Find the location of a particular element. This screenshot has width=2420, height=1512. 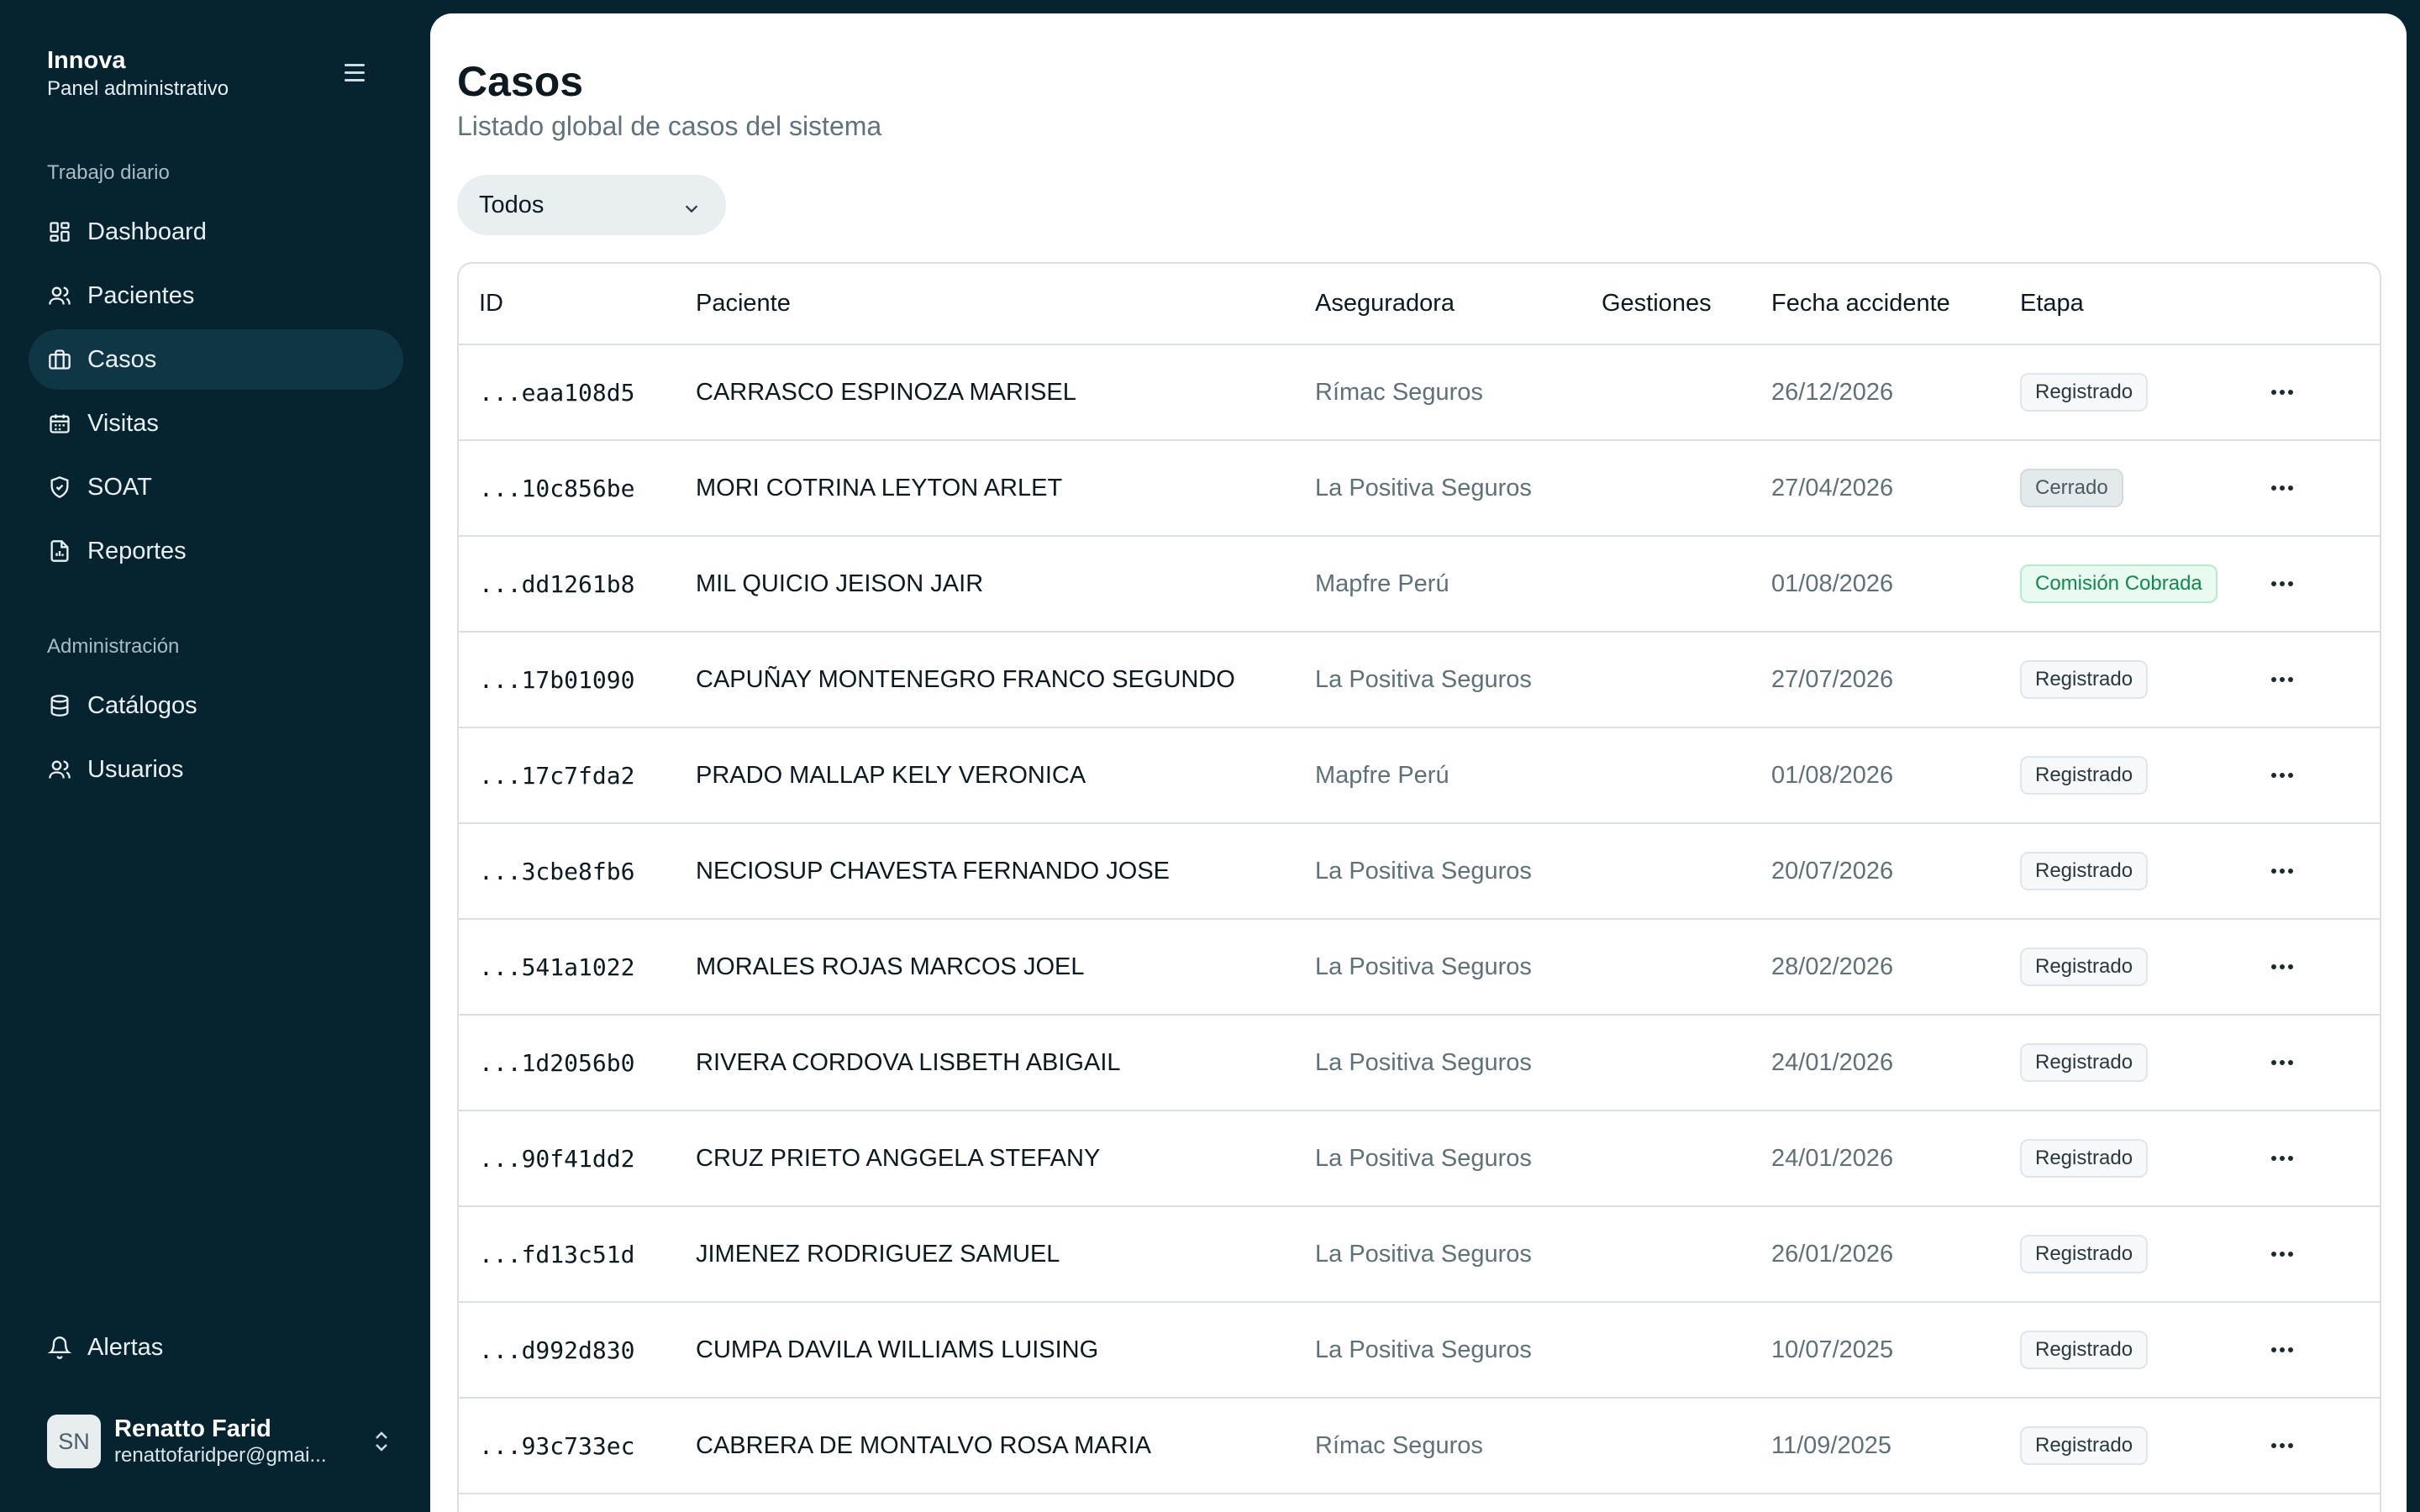

accident-date: 26/01/2026 is located at coordinates (1832, 1254).